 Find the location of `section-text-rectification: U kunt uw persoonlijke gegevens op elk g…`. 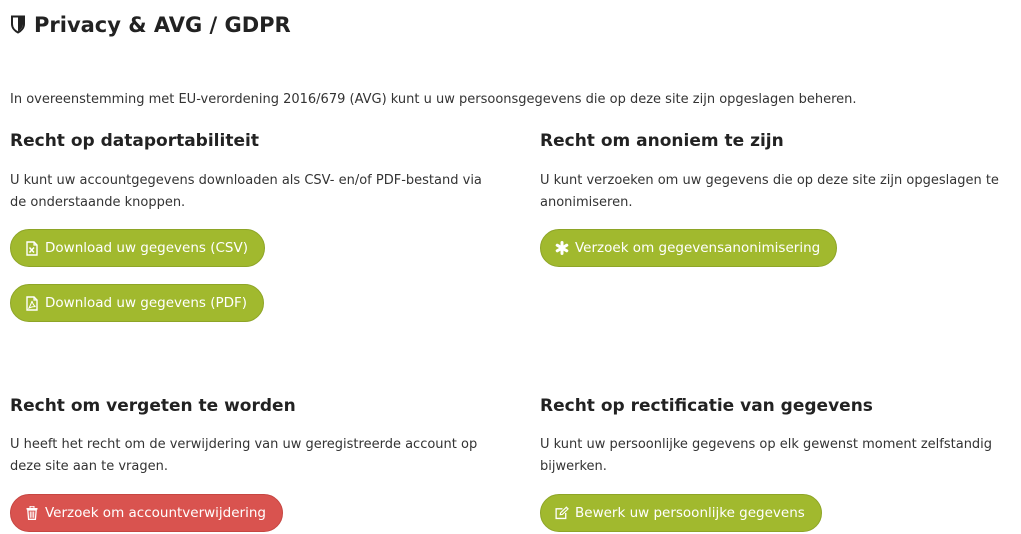

section-text-rectification: U kunt uw persoonlijke gegevens op elk g… is located at coordinates (766, 455).